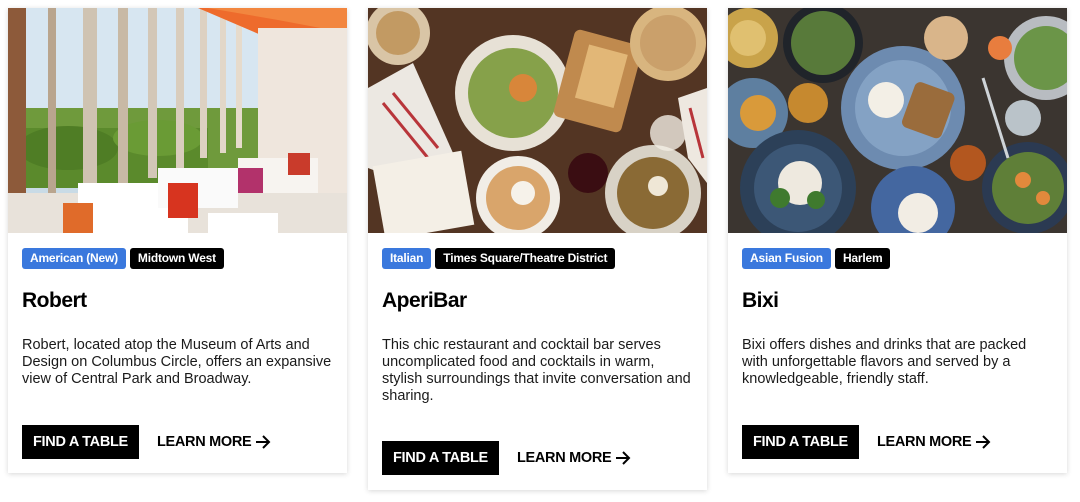 The width and height of the screenshot is (1080, 502). I want to click on cuisine-tag: American (New), so click(74, 258).